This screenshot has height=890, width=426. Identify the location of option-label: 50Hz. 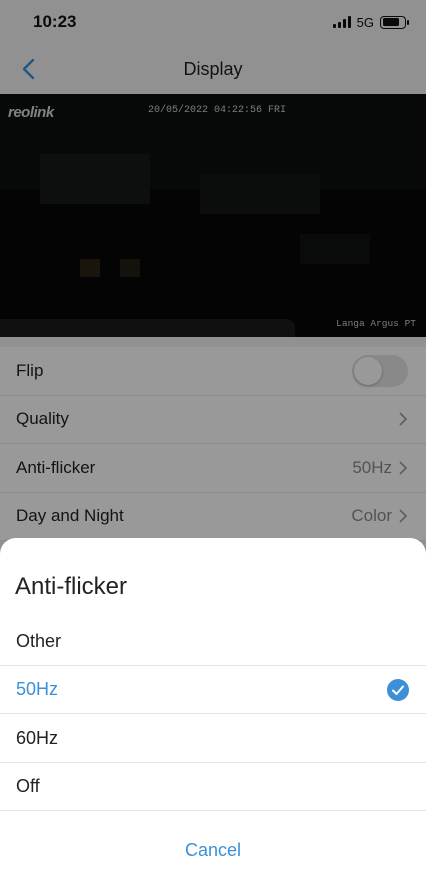
(37, 689).